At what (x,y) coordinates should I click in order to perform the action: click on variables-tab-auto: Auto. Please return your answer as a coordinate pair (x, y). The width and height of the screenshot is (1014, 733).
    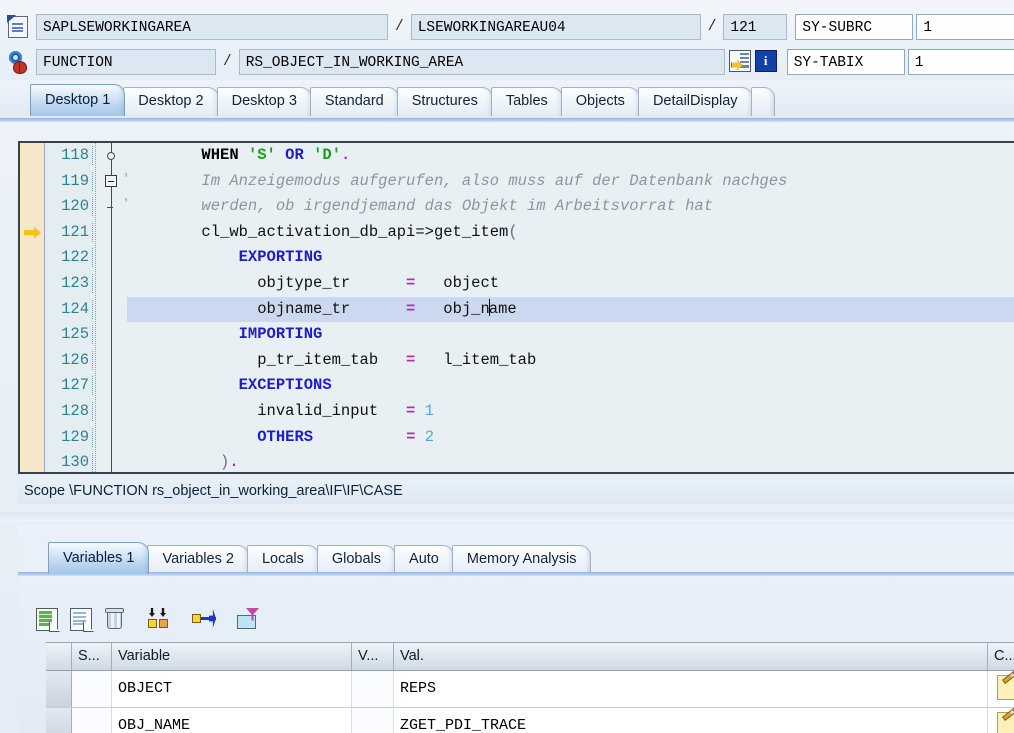
    Looking at the image, I should click on (424, 559).